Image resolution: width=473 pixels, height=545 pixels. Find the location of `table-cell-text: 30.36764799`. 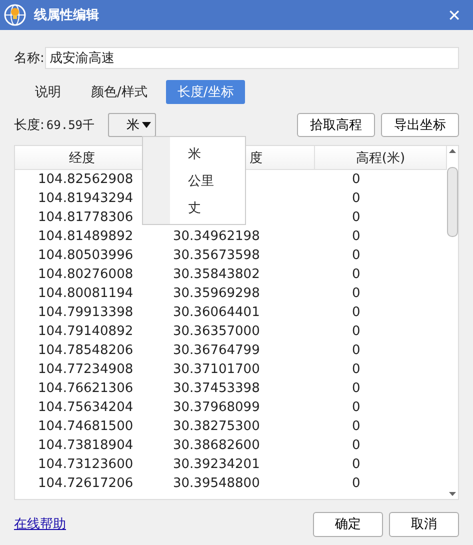

table-cell-text: 30.36764799 is located at coordinates (216, 350).